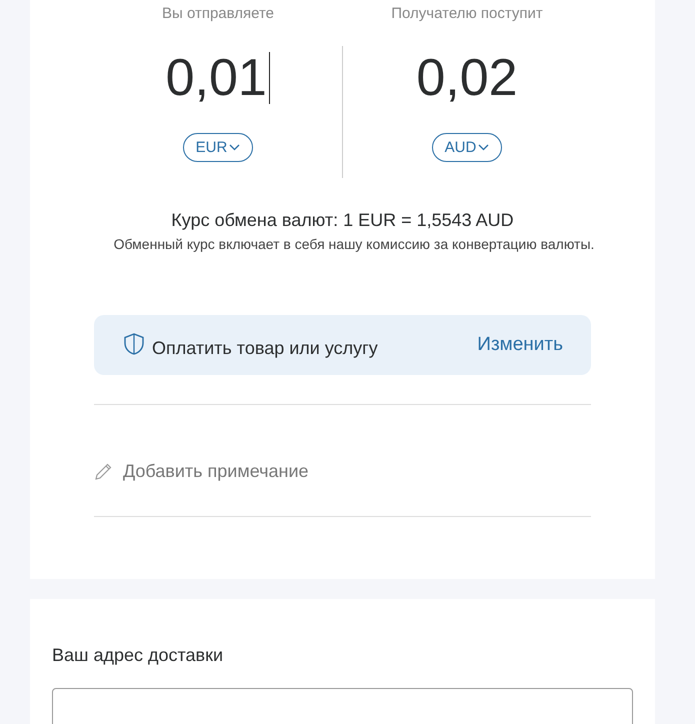  Describe the element at coordinates (138, 655) in the screenshot. I see `section-title: Ваш адрес доставки` at that location.